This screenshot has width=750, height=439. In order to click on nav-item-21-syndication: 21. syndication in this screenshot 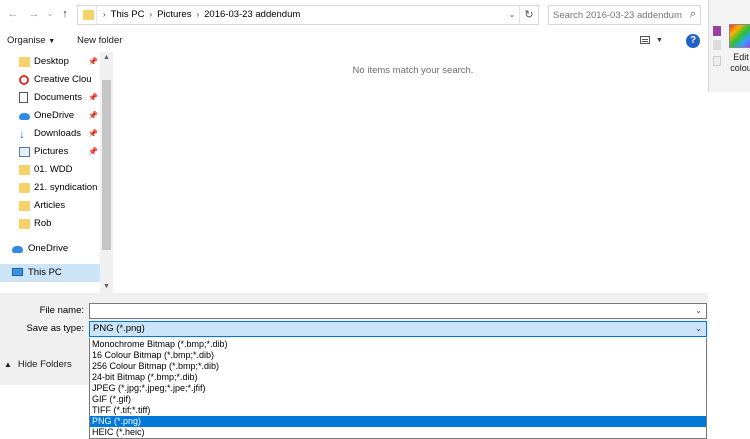, I will do `click(50, 188)`.